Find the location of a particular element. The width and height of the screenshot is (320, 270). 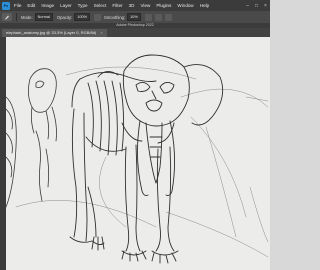

menu-3d: 3D is located at coordinates (132, 5).